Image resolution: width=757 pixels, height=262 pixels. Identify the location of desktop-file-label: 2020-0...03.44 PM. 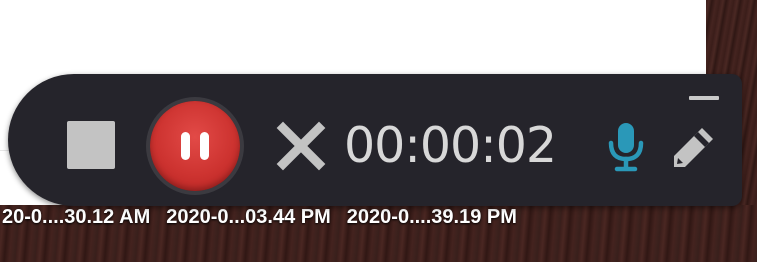
(248, 217).